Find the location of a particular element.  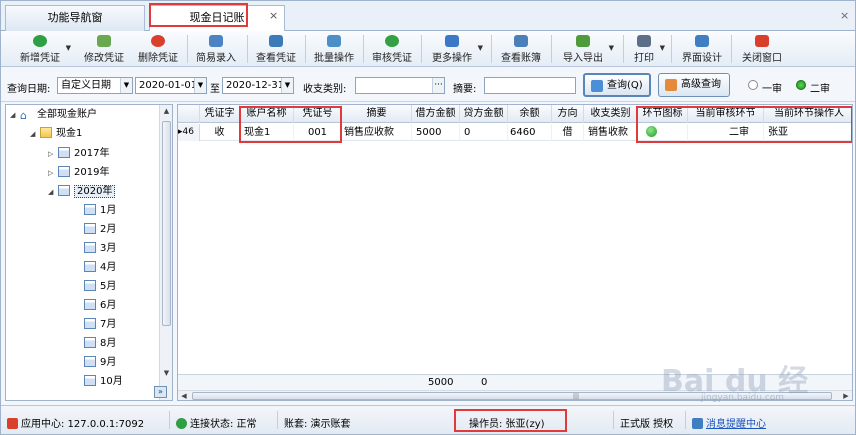

tree-node-month: 7月 is located at coordinates (100, 325).